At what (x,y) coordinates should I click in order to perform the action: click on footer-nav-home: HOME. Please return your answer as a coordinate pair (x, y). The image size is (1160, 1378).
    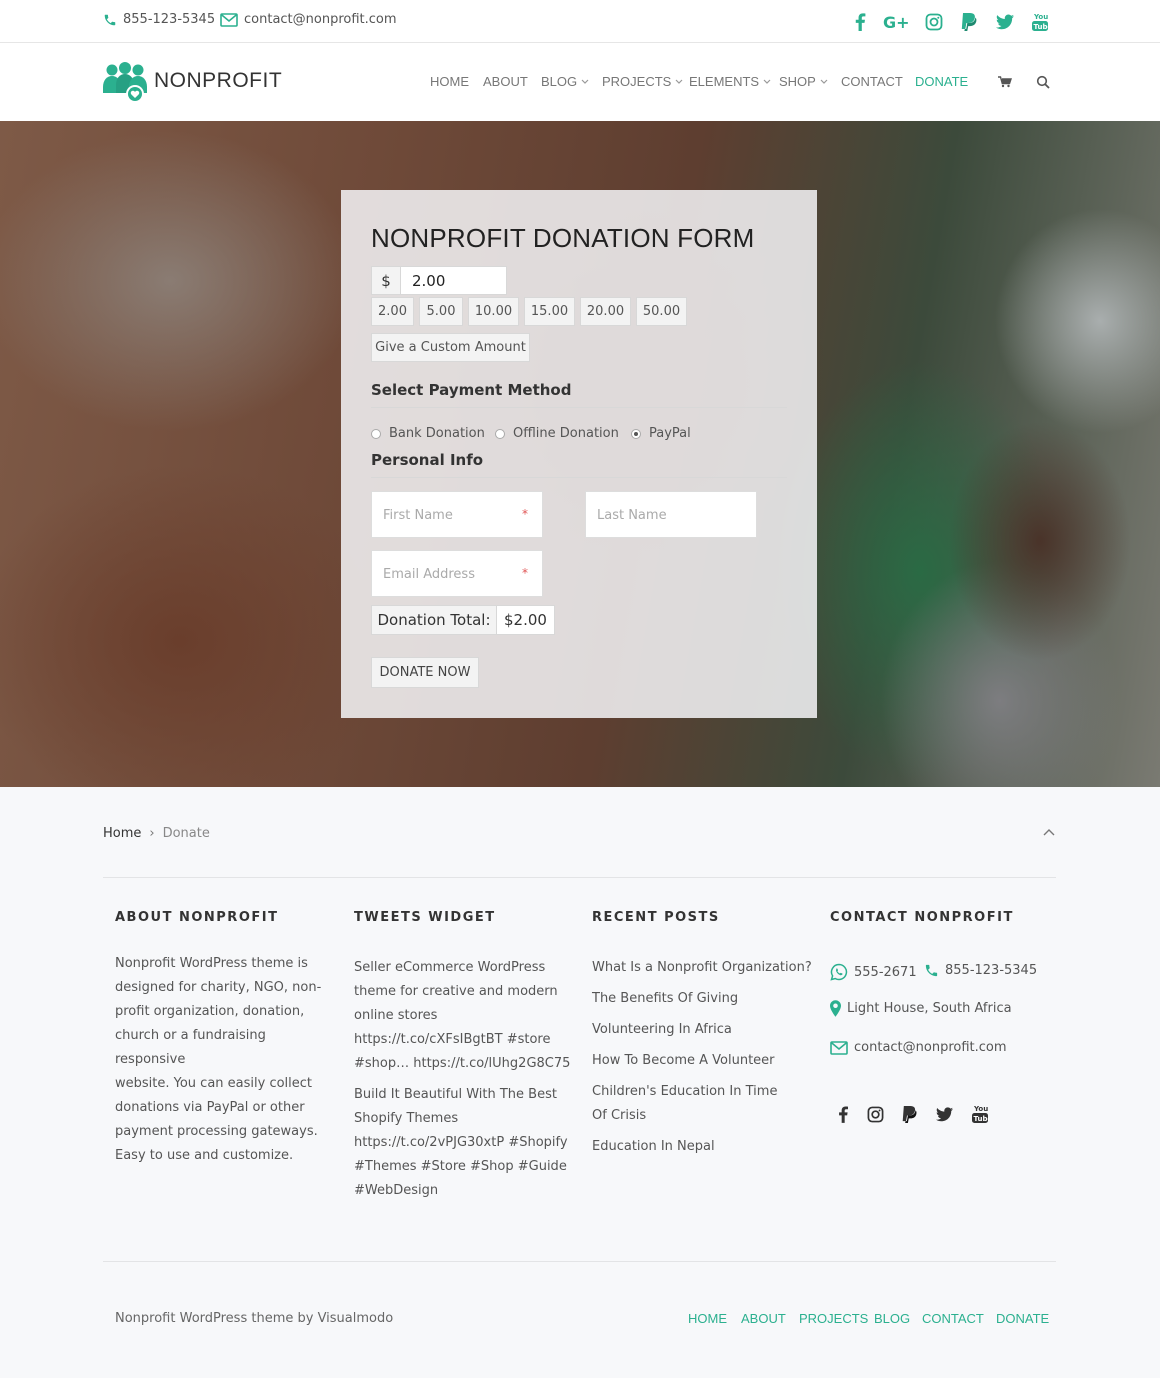
    Looking at the image, I should click on (707, 1318).